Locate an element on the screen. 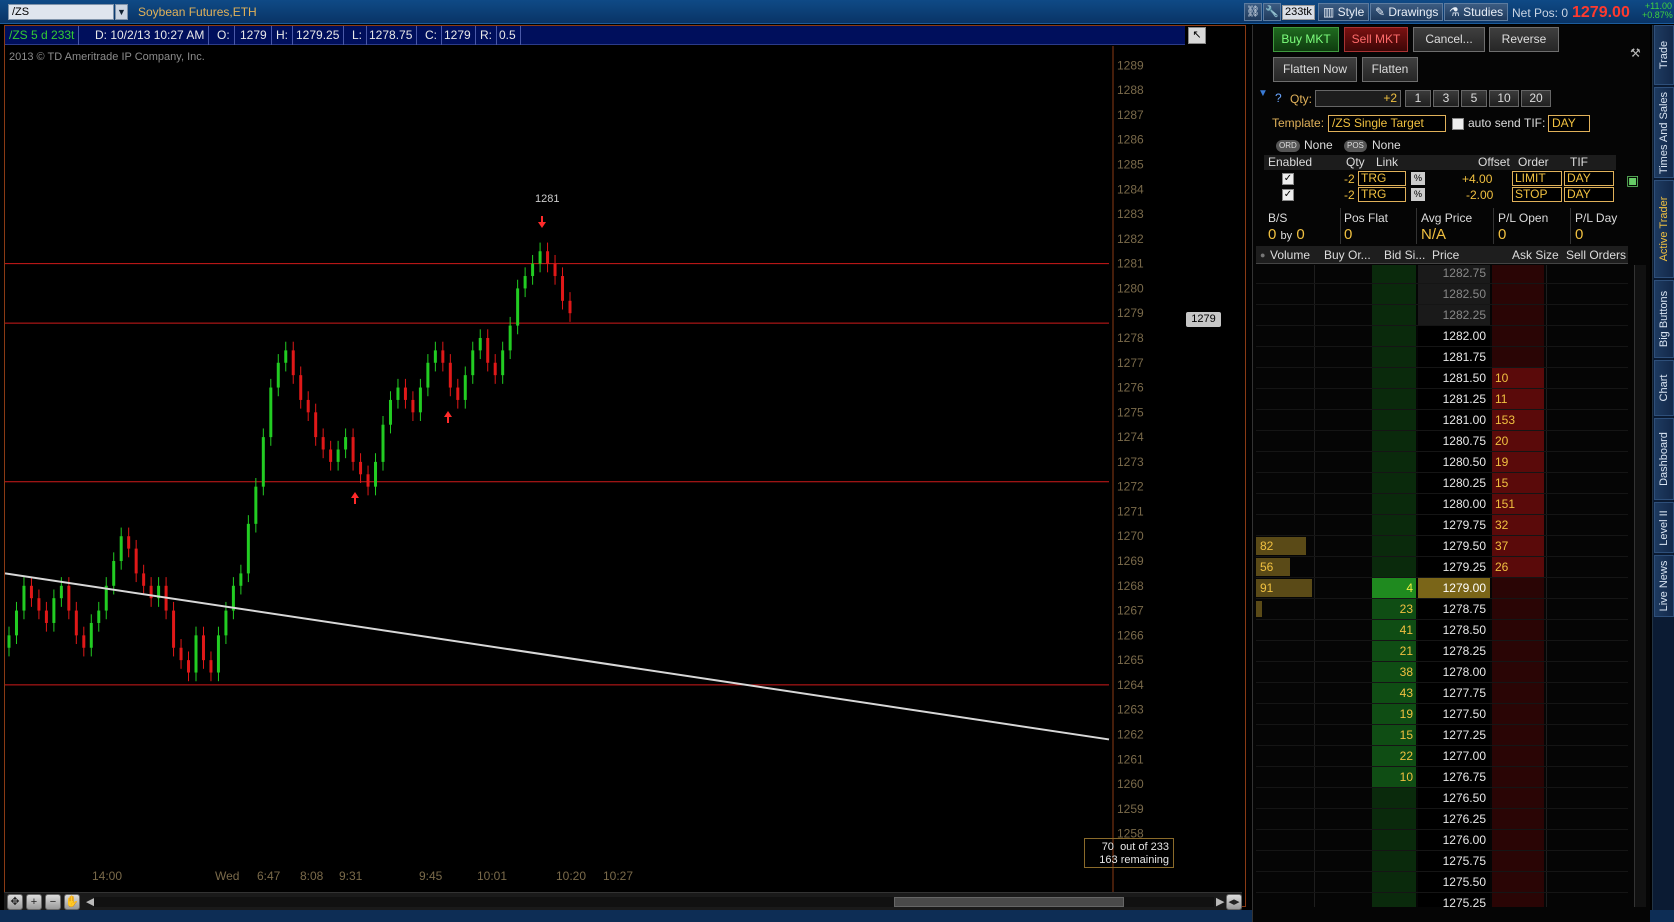 This screenshot has height=922, width=1674. bracket-tif: DAY is located at coordinates (1589, 178).